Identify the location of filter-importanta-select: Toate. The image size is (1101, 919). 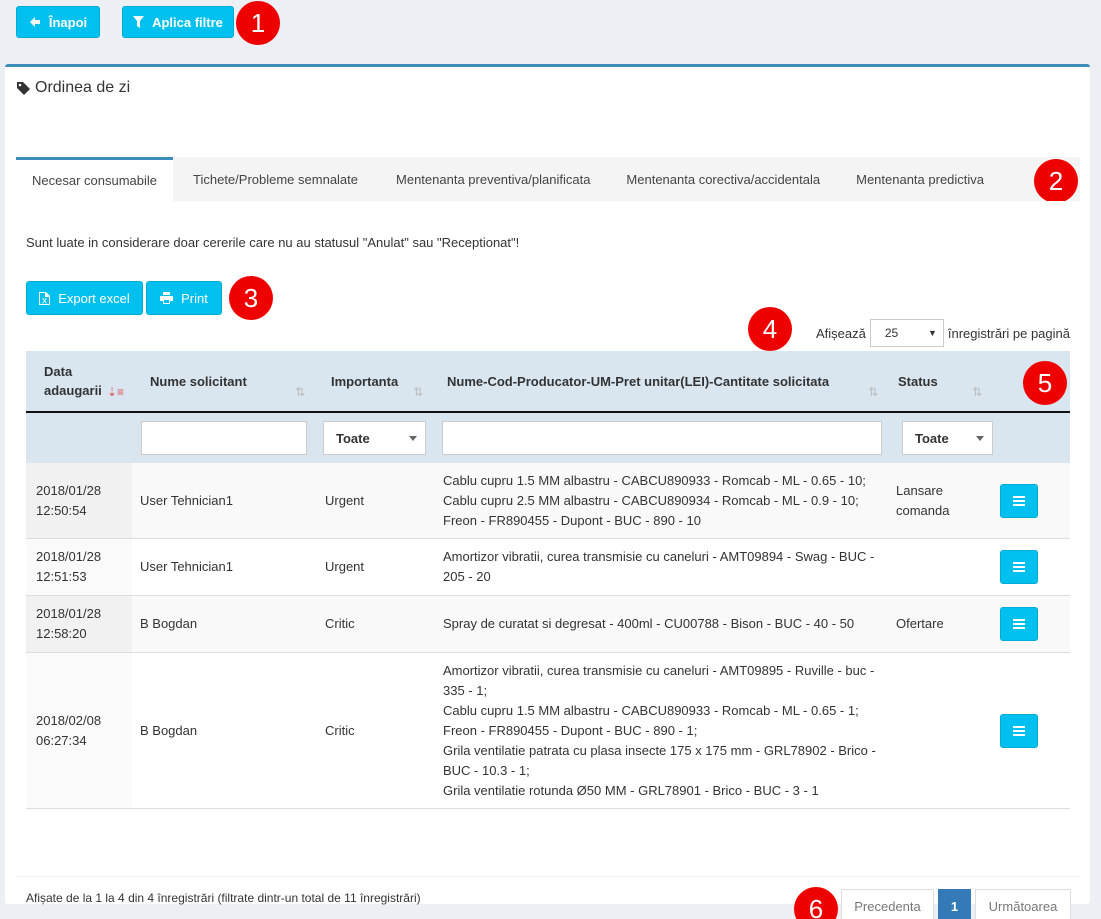
(374, 438).